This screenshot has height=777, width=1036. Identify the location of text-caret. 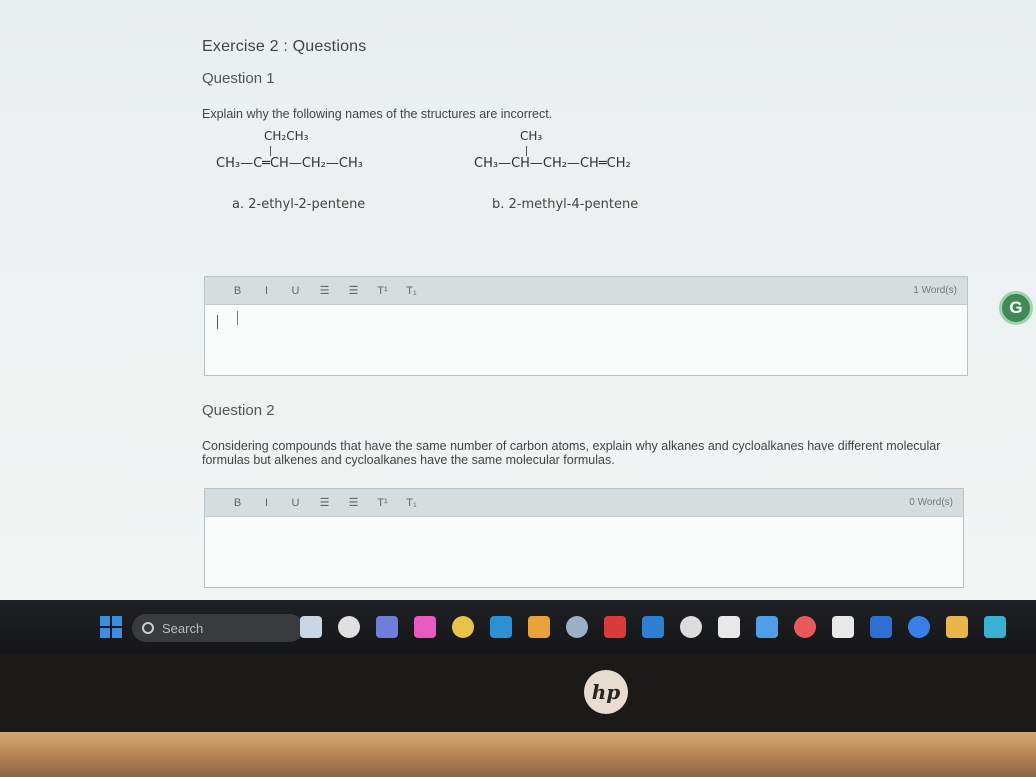
(217, 322).